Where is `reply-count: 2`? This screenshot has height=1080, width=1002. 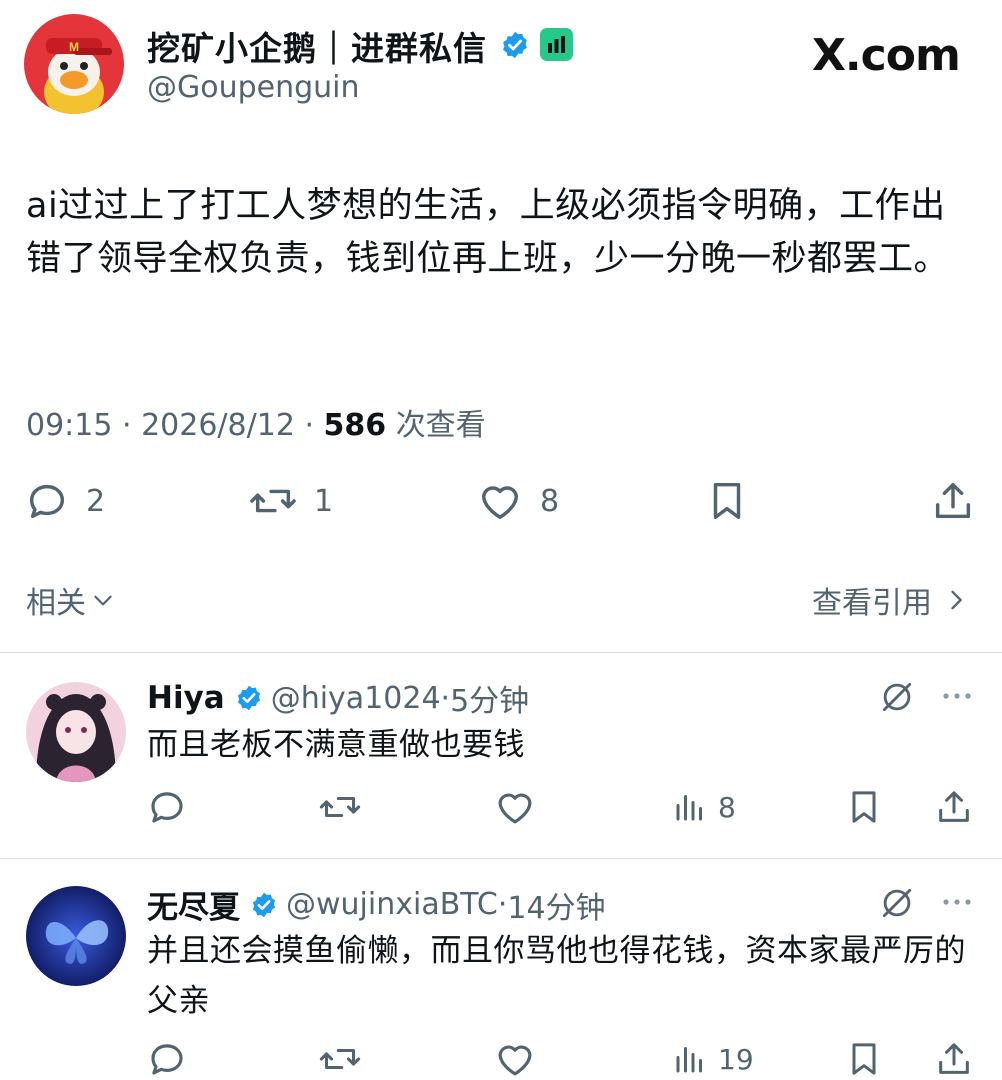 reply-count: 2 is located at coordinates (96, 501).